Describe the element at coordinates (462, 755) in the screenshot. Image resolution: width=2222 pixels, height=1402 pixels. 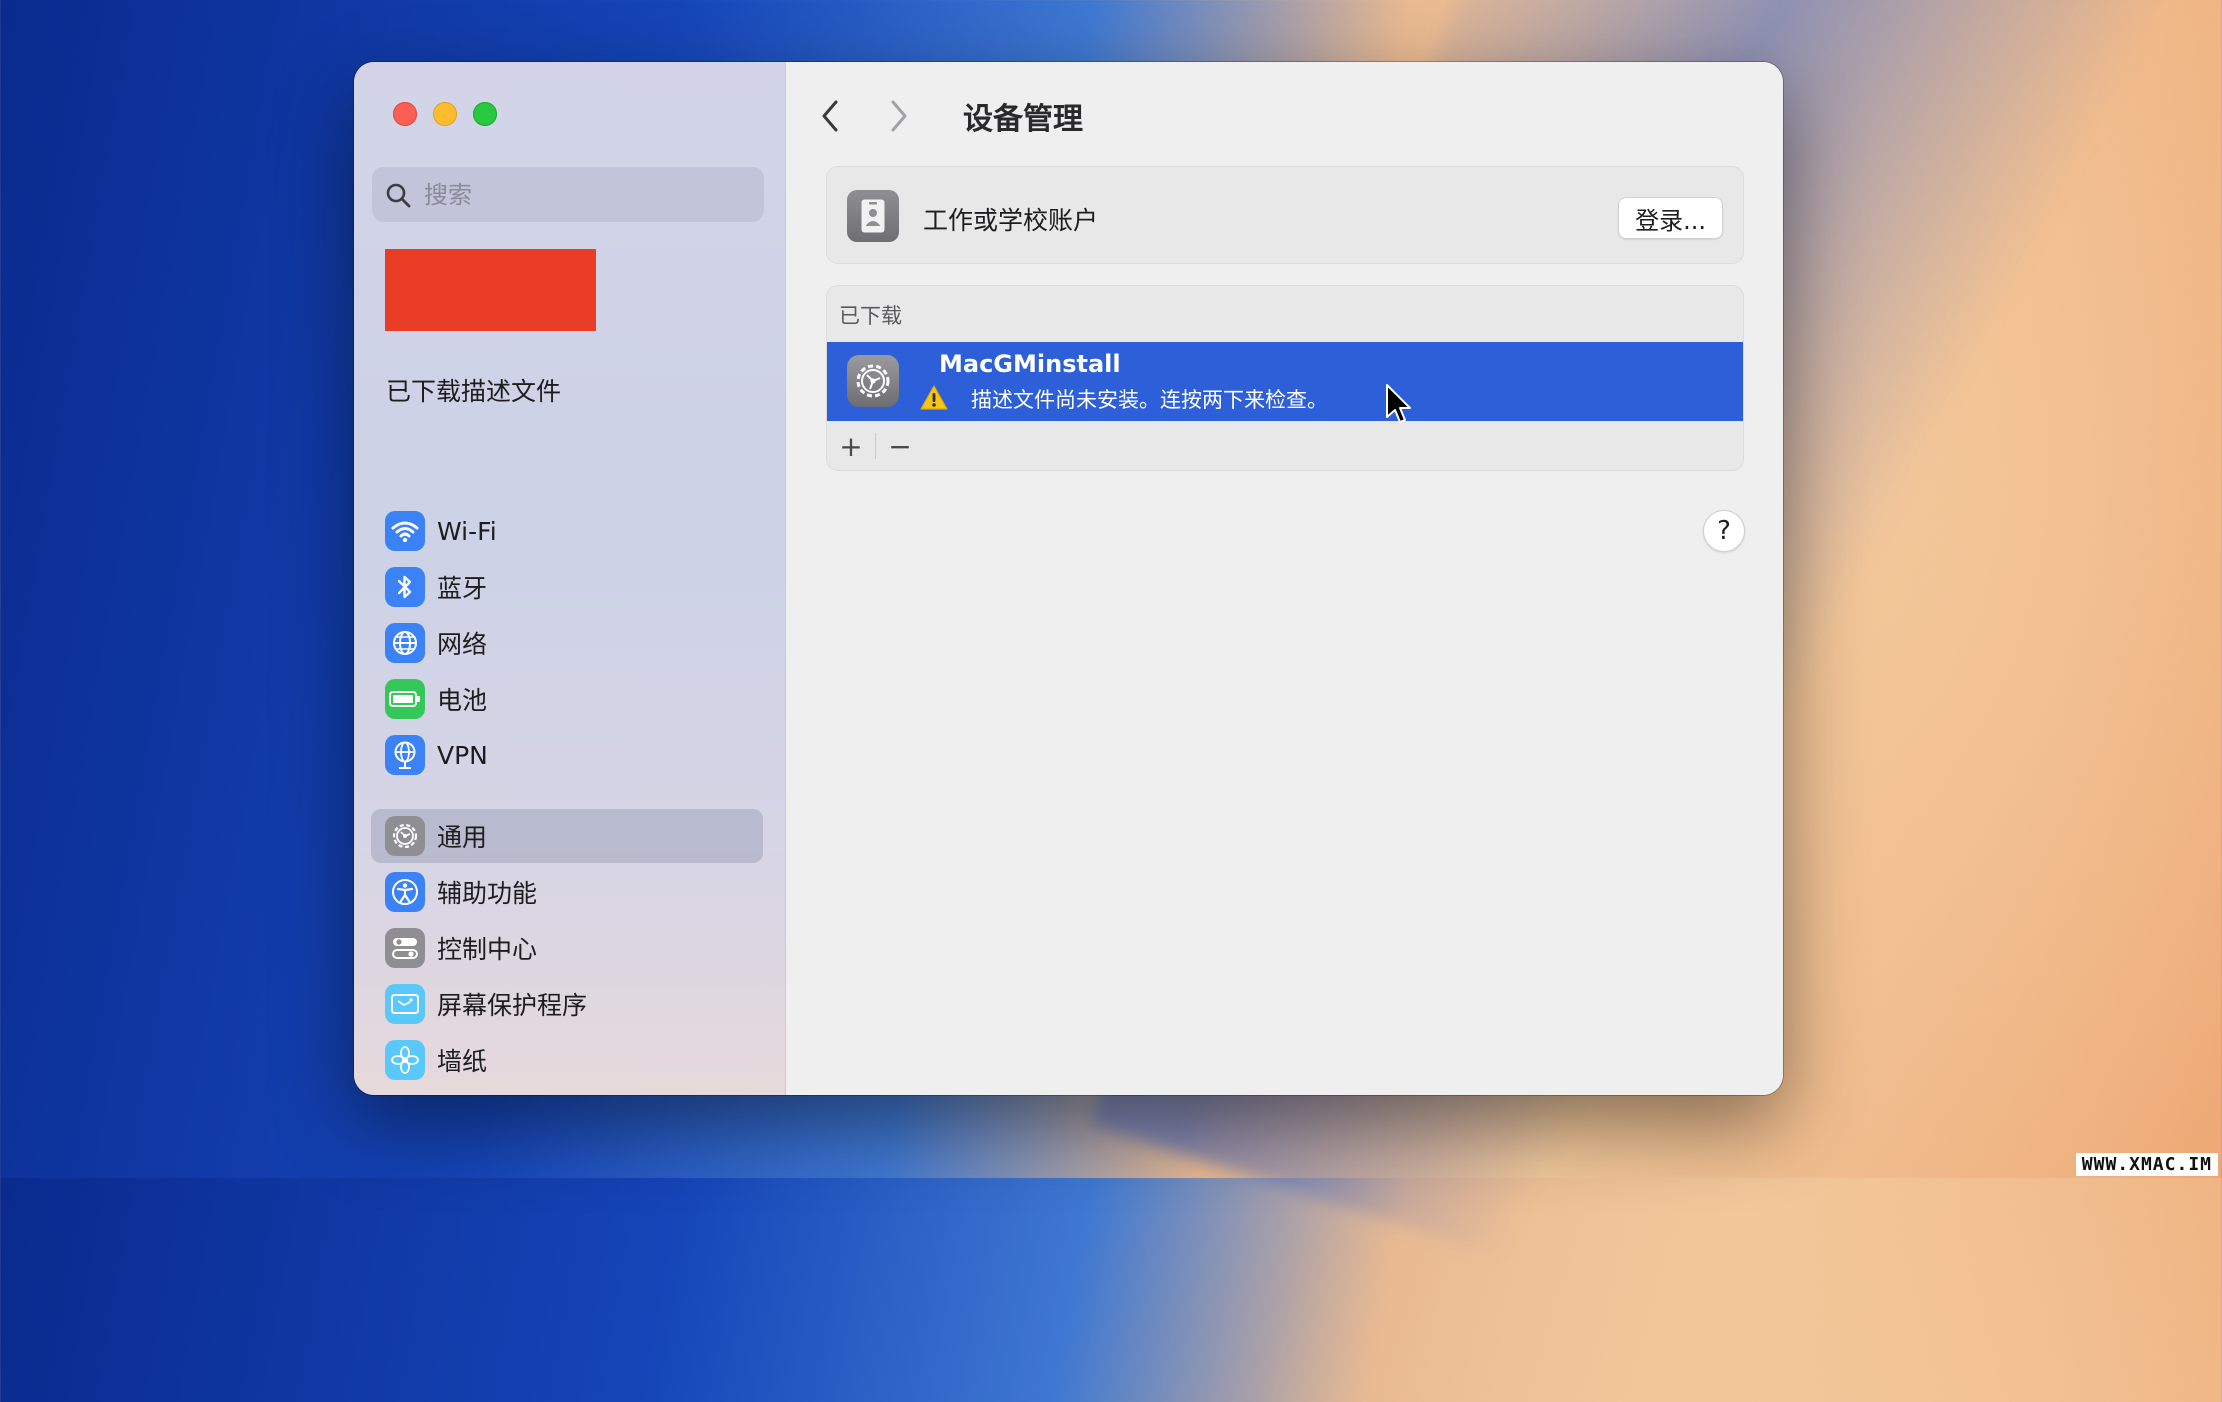
I see `sidebar-item-label: VPN` at that location.